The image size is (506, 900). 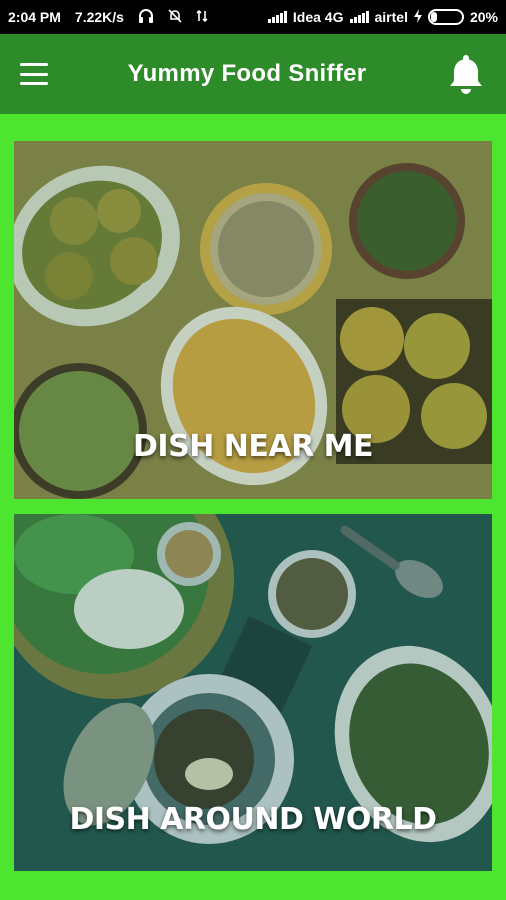 I want to click on status-right: Idea 4G airtel 20%, so click(x=382, y=17).